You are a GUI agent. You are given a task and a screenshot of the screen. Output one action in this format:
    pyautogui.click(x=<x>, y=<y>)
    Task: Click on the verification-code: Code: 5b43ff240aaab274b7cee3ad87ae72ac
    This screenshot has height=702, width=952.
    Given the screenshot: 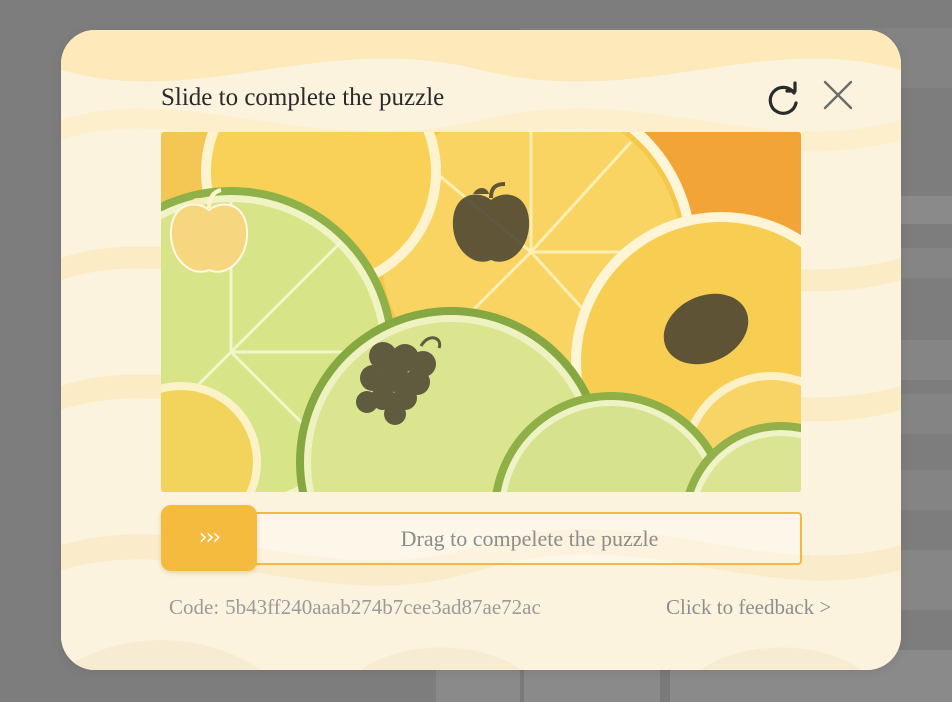 What is the action you would take?
    pyautogui.click(x=355, y=607)
    